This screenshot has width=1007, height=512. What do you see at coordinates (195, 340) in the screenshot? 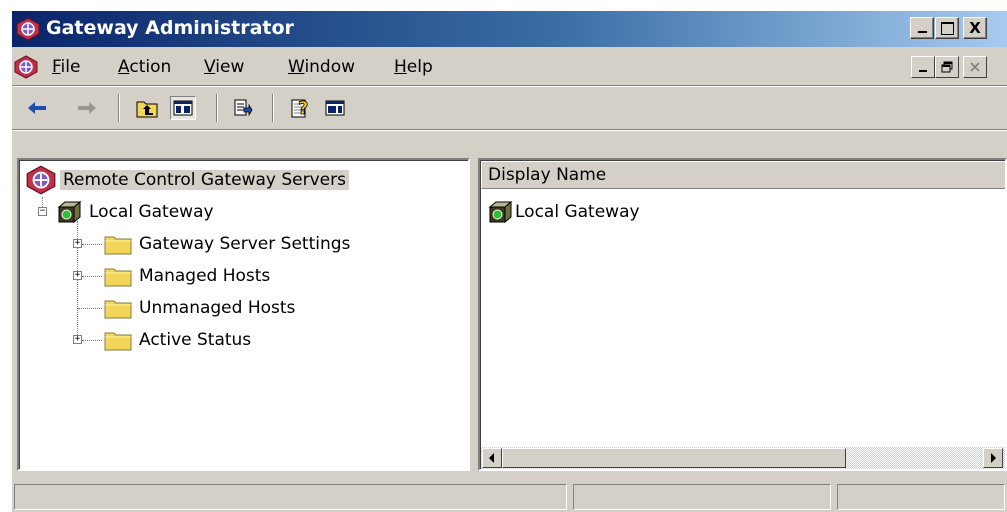
I see `tree-item-label: Active Status` at bounding box center [195, 340].